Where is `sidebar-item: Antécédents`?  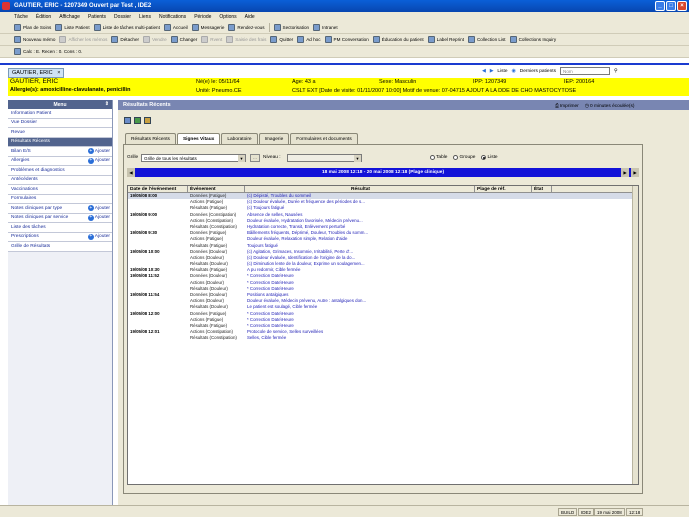
sidebar-item: Antécédents is located at coordinates (60, 180).